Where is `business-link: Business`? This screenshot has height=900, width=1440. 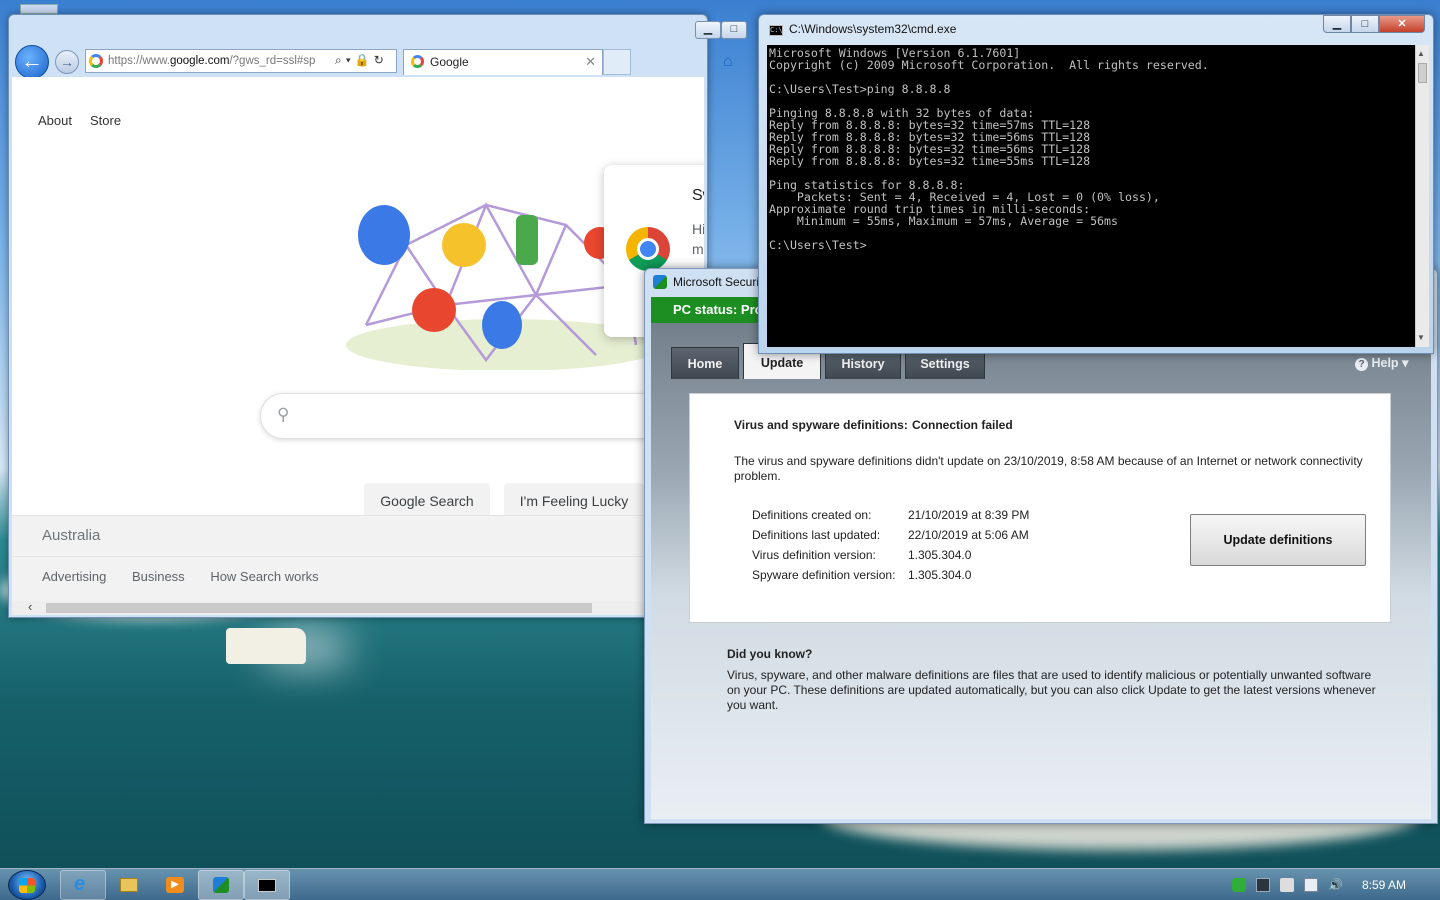
business-link: Business is located at coordinates (158, 576).